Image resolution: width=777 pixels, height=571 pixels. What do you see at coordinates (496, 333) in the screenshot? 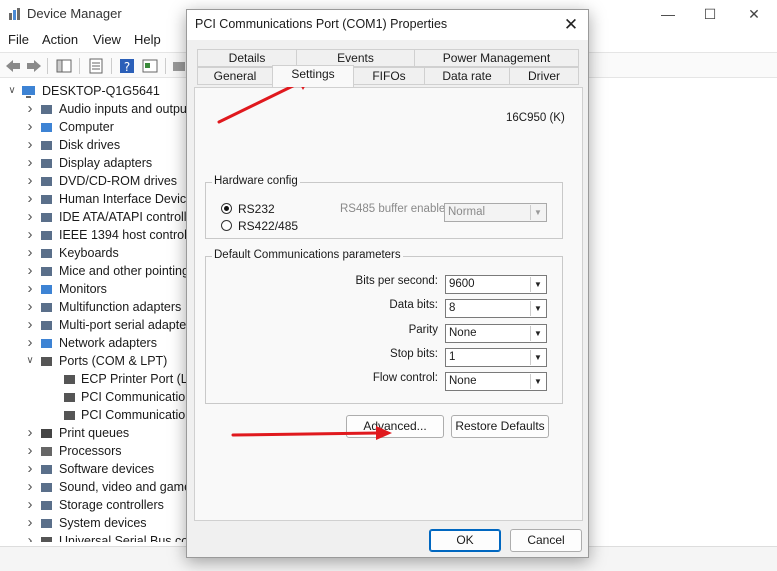
I see `parity-select: None ▼` at bounding box center [496, 333].